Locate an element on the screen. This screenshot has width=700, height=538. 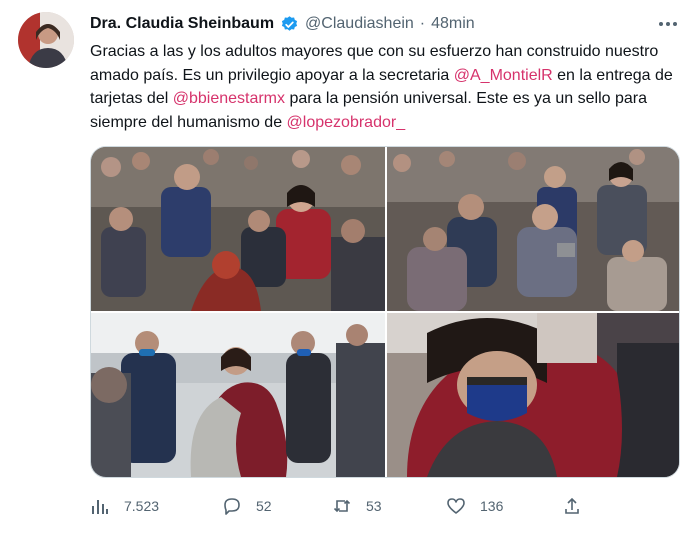
views-action: 7.523 is located at coordinates (124, 506).